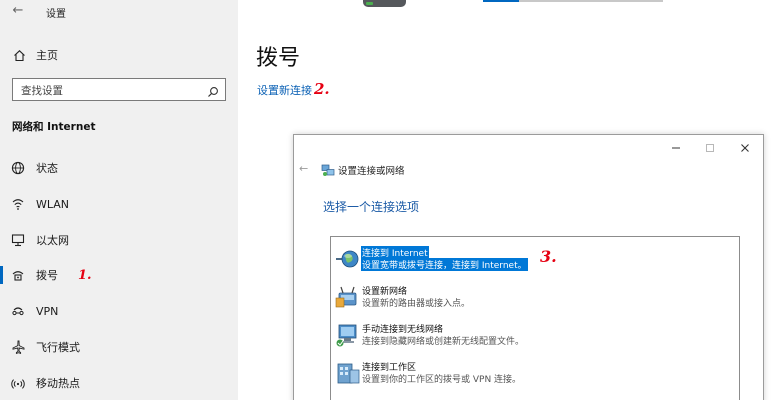 The image size is (777, 400). What do you see at coordinates (119, 168) in the screenshot?
I see `sidebar-item-status: 状态` at bounding box center [119, 168].